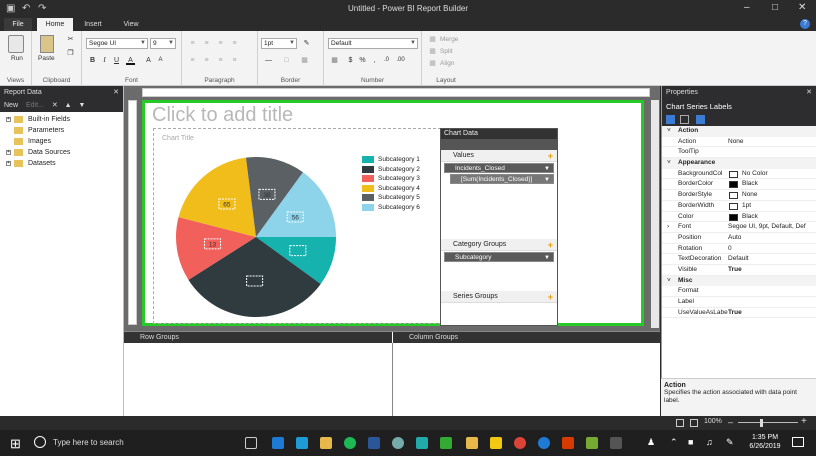  What do you see at coordinates (400, 60) in the screenshot?
I see `decrease-decimal-icon: .00` at bounding box center [400, 60].